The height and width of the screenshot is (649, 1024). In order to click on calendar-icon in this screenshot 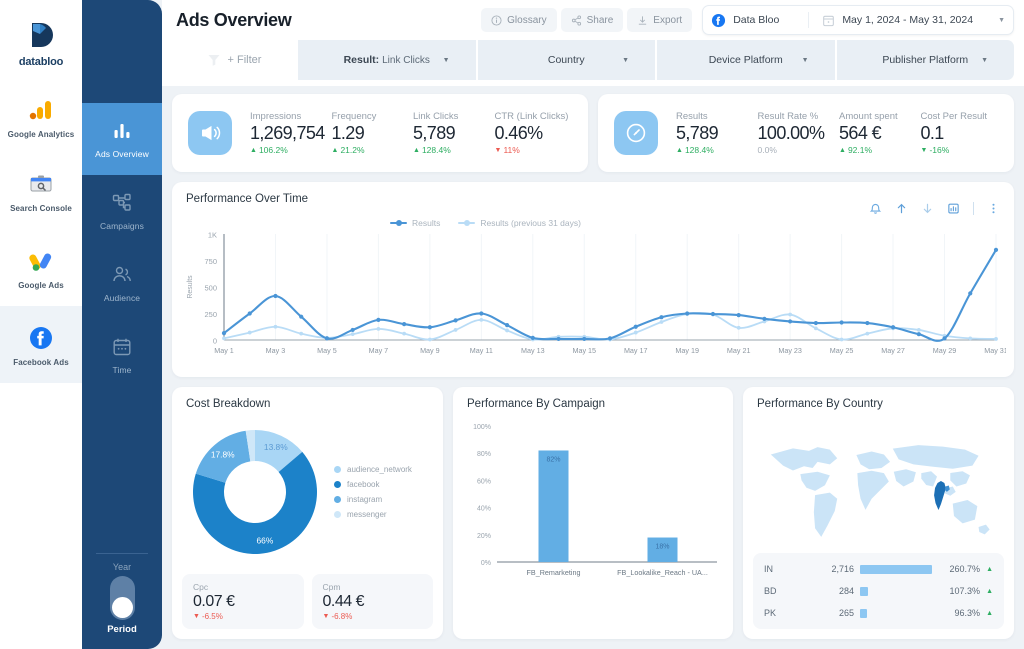, I will do `click(829, 20)`.